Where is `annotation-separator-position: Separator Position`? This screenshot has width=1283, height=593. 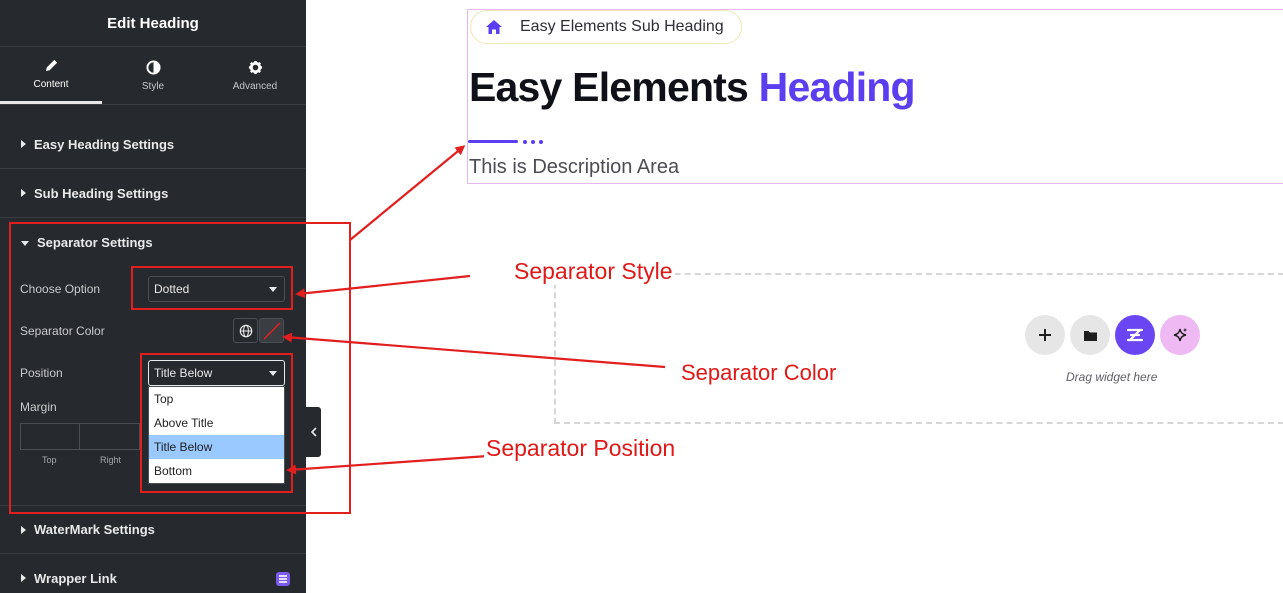
annotation-separator-position: Separator Position is located at coordinates (581, 448).